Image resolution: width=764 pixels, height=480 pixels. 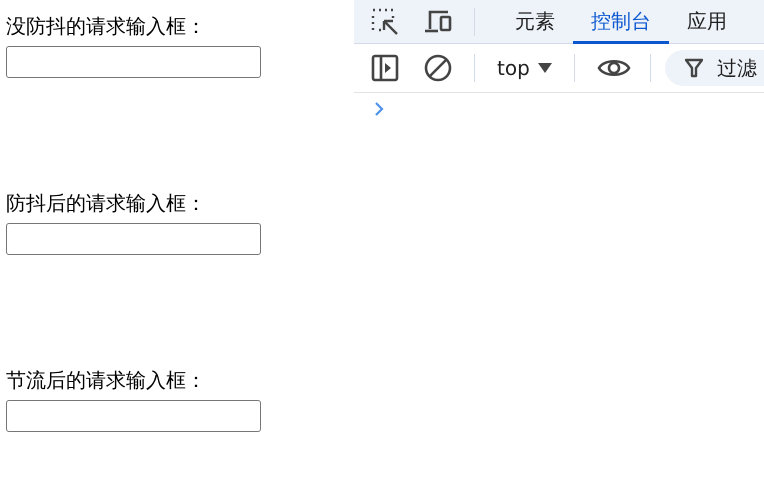 What do you see at coordinates (707, 22) in the screenshot?
I see `panel-tab: 应用` at bounding box center [707, 22].